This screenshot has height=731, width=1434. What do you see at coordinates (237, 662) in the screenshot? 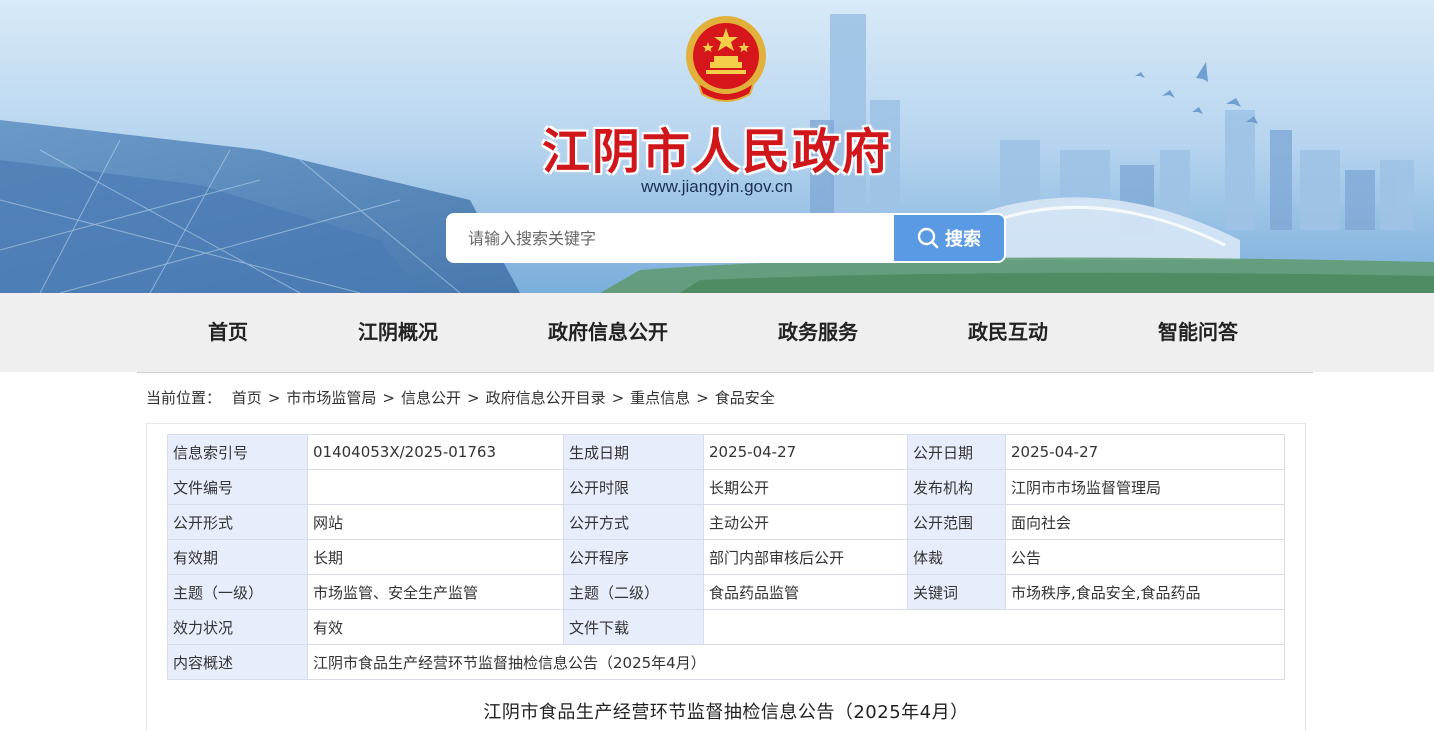
I see `label-content-summary: 内容概述` at bounding box center [237, 662].